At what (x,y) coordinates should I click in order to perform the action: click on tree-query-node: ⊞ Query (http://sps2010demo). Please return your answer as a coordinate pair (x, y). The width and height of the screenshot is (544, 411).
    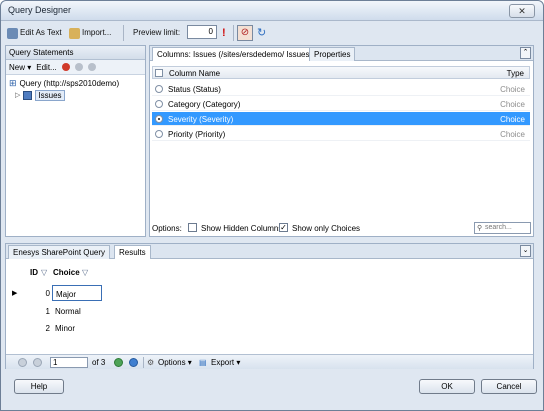
    Looking at the image, I should click on (75, 83).